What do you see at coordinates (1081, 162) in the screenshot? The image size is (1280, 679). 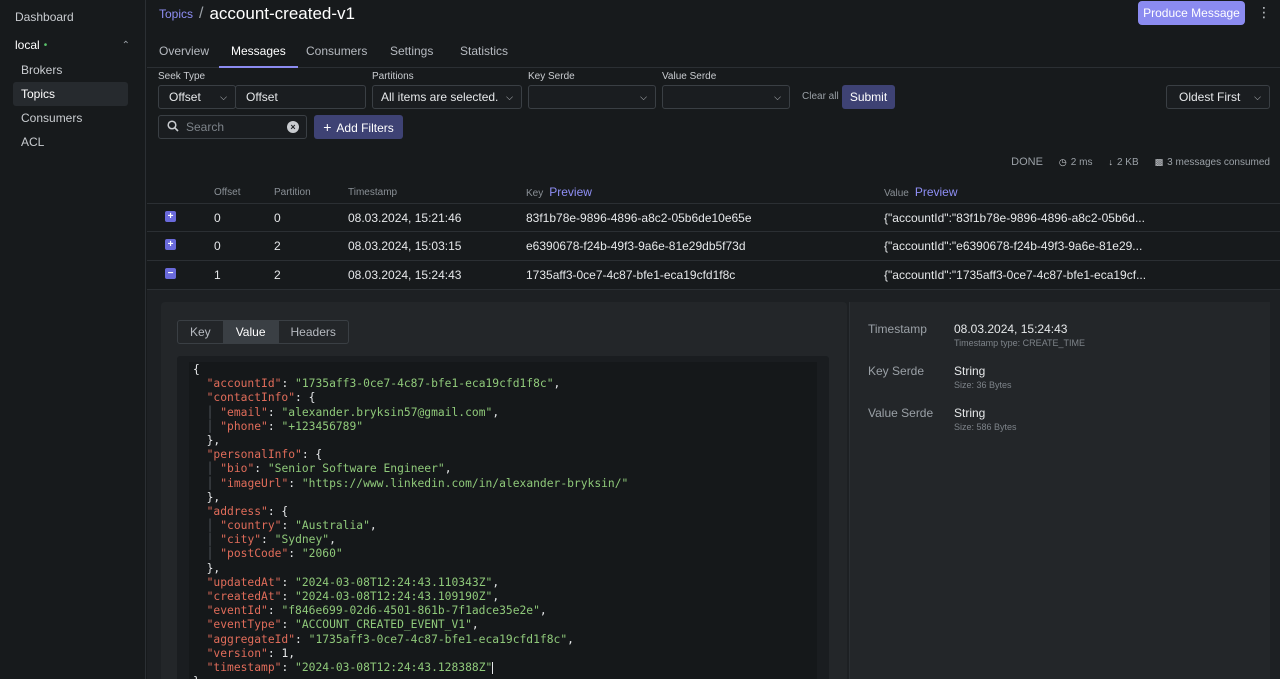 I see `elapsed-time: 2 ms` at bounding box center [1081, 162].